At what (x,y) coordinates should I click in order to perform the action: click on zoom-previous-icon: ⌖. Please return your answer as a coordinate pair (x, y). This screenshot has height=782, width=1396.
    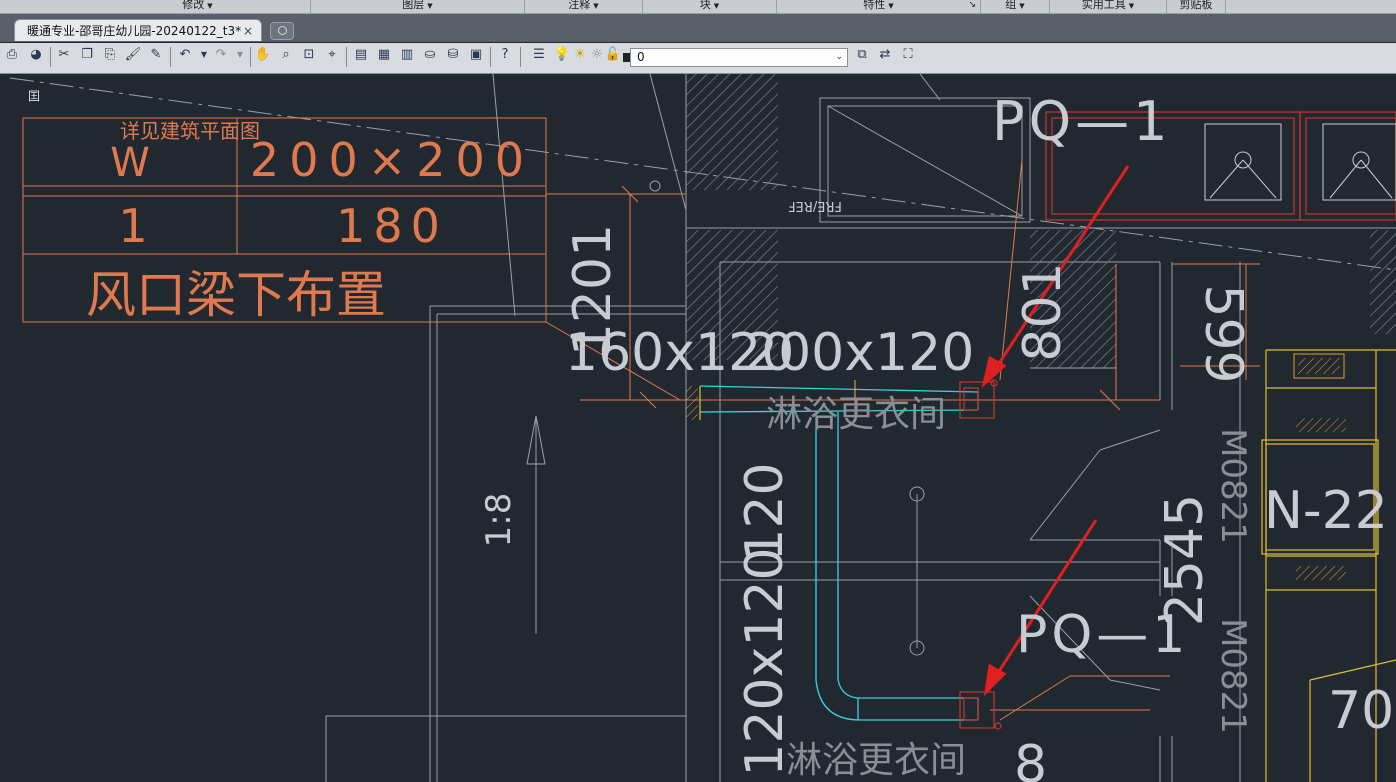
    Looking at the image, I should click on (332, 55).